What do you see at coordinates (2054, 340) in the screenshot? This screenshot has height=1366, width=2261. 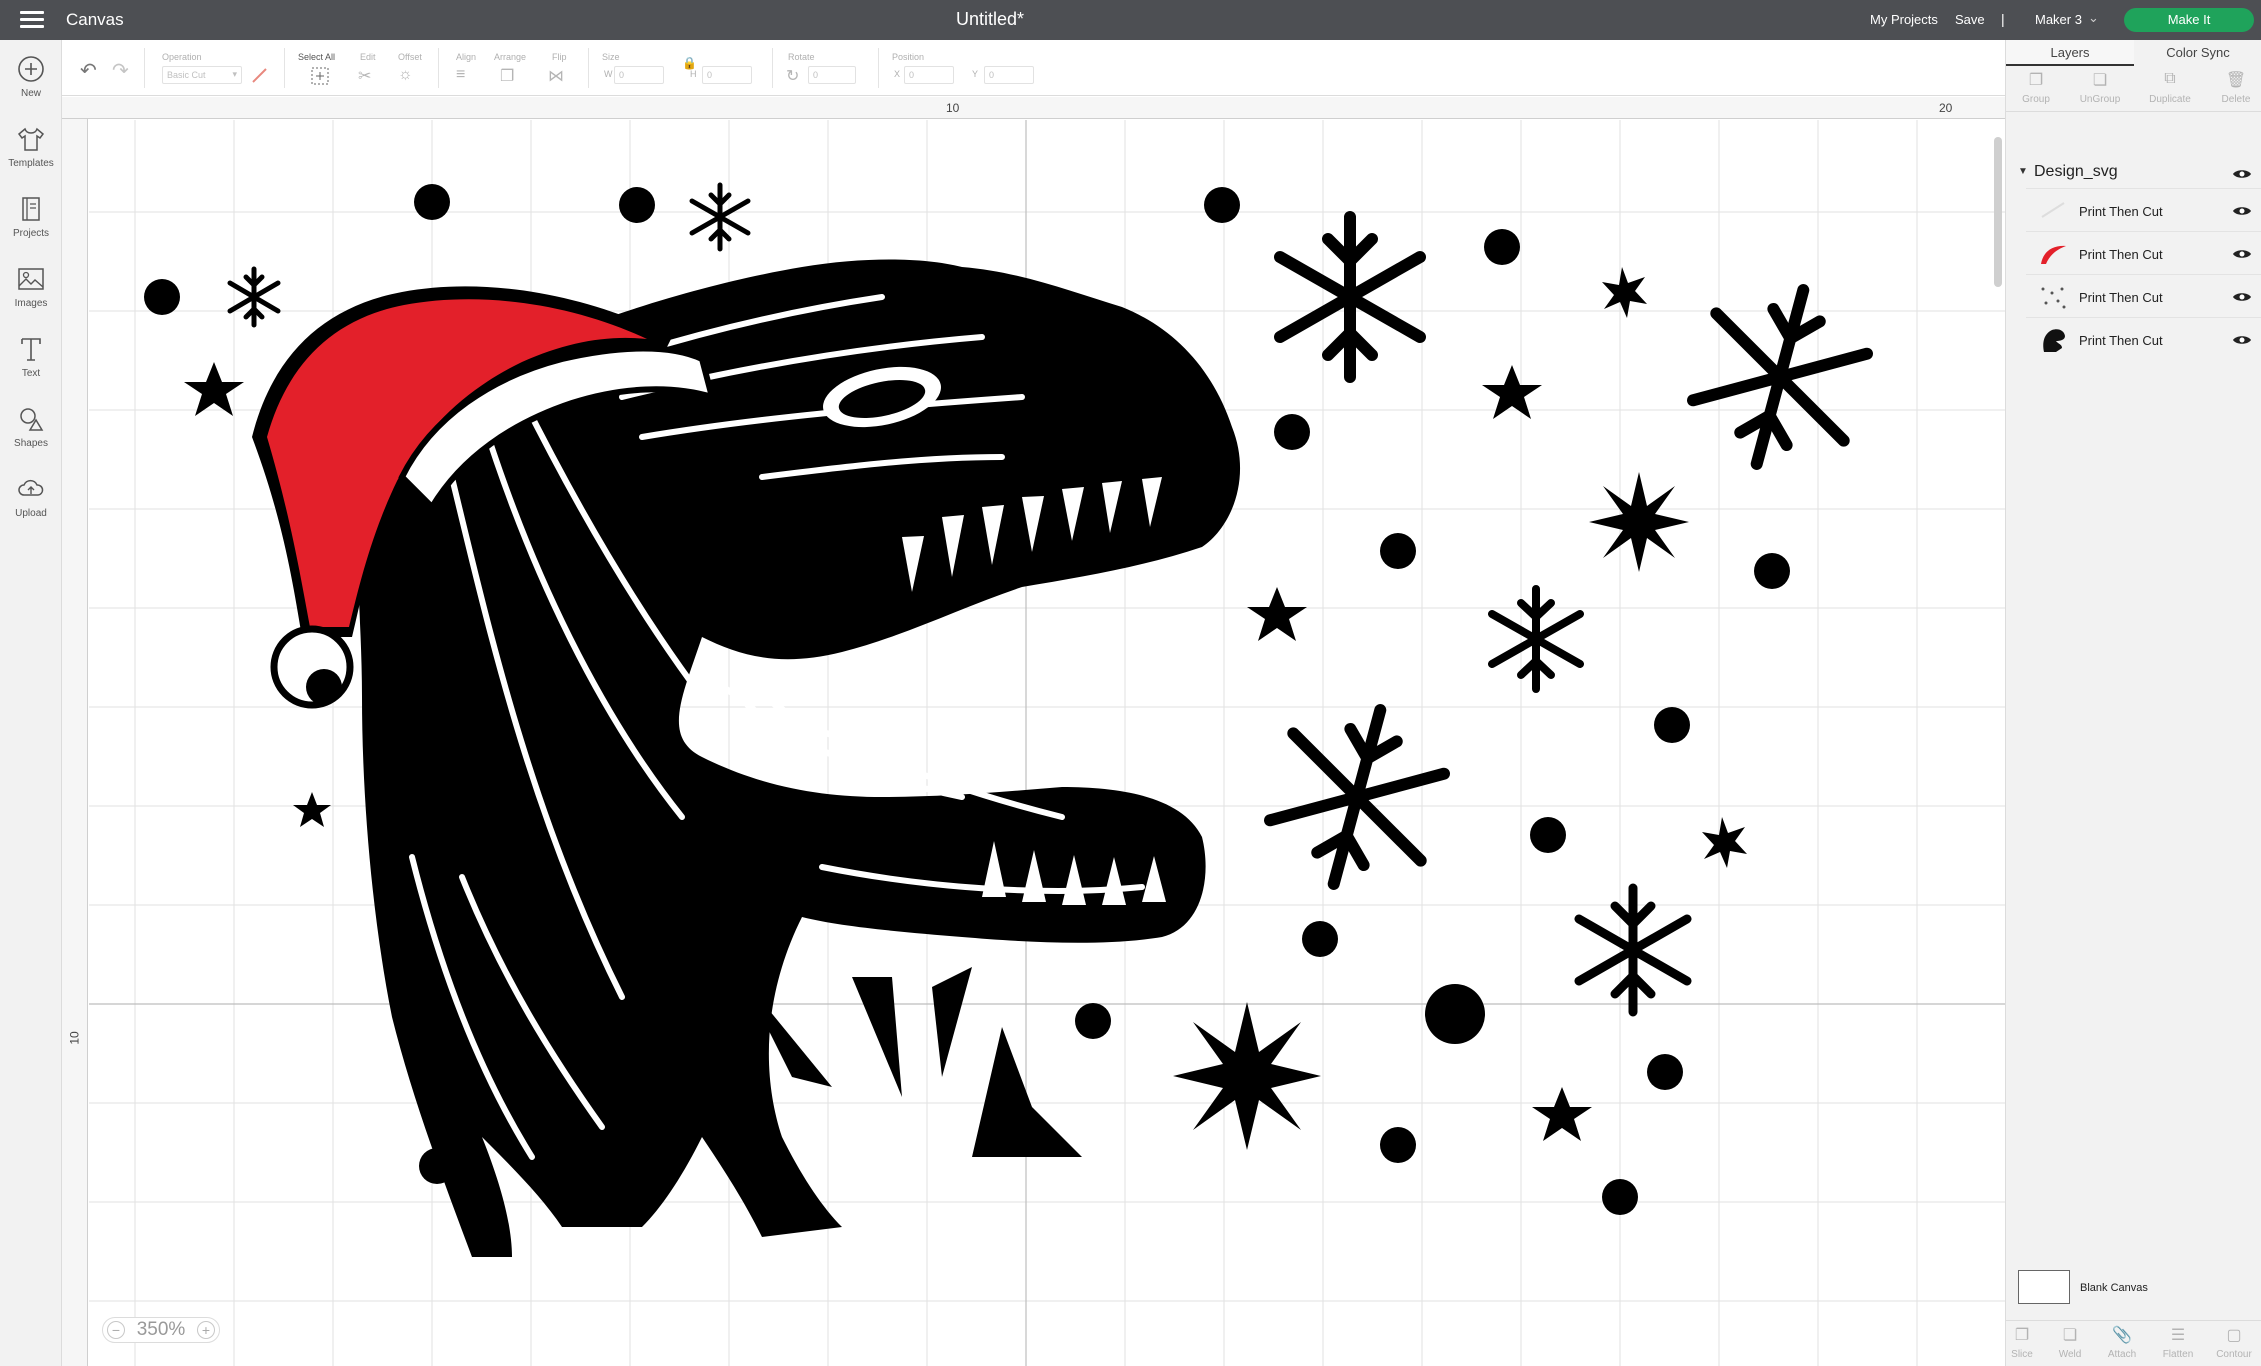 I see `layer-thumbnail-trex` at bounding box center [2054, 340].